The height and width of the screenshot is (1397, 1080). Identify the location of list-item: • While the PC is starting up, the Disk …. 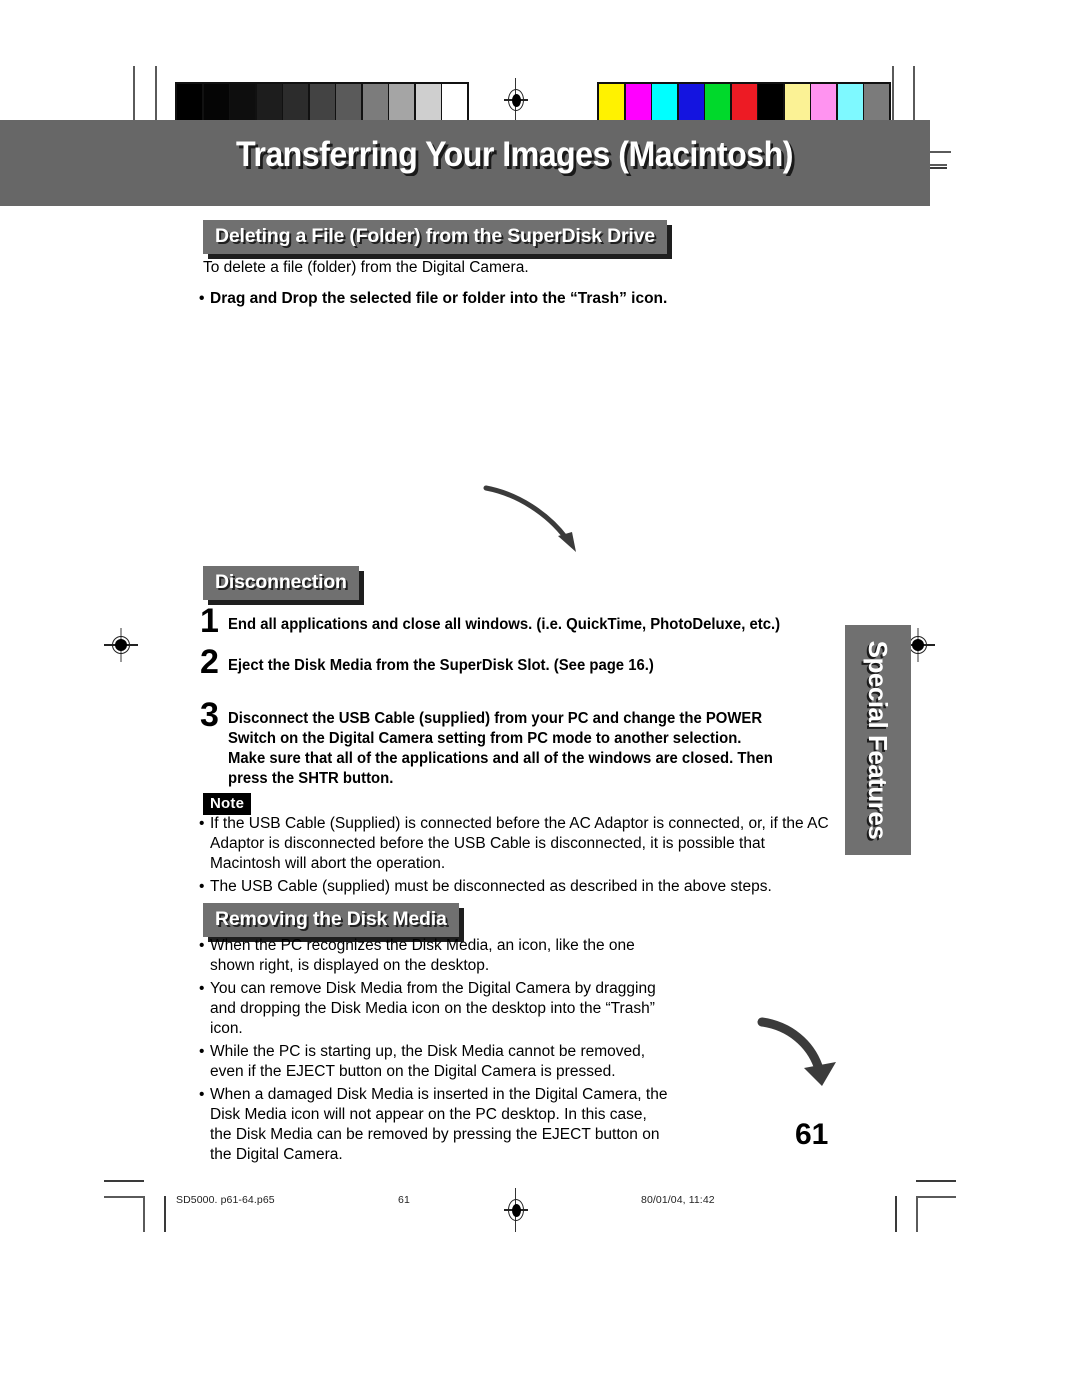
(434, 1062).